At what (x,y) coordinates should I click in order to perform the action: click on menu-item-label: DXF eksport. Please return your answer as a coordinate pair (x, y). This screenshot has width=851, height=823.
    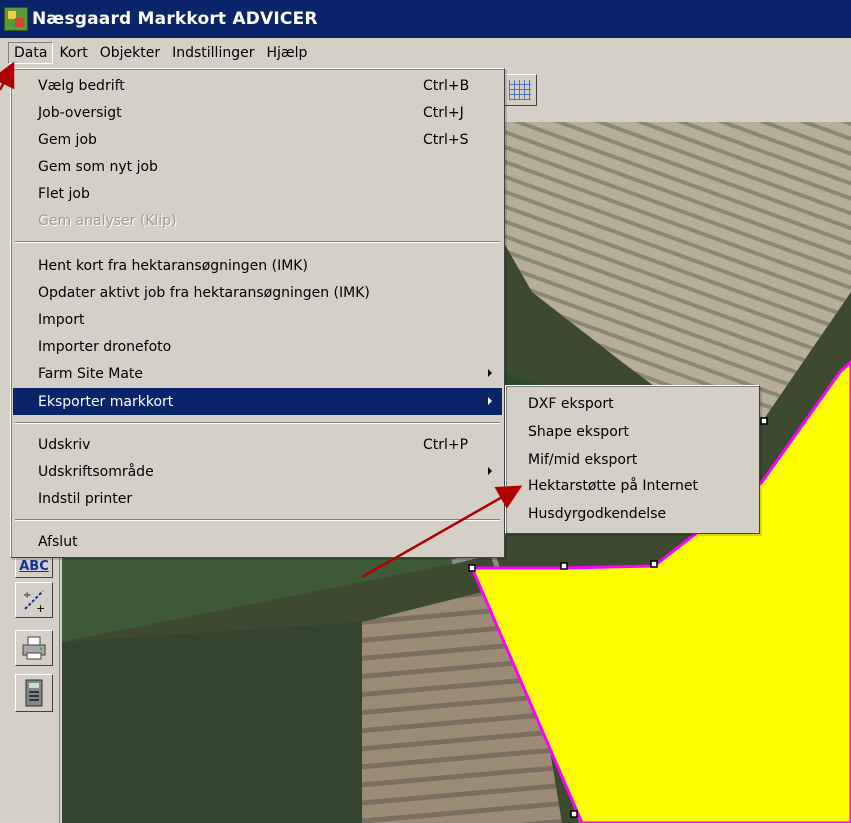
    Looking at the image, I should click on (571, 403).